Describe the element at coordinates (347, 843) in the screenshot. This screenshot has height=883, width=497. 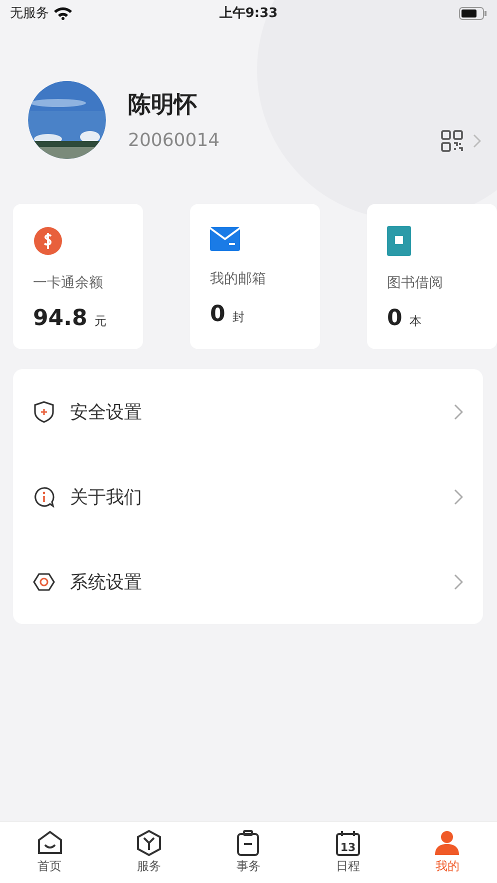
I see `calendar-icon: 13` at that location.